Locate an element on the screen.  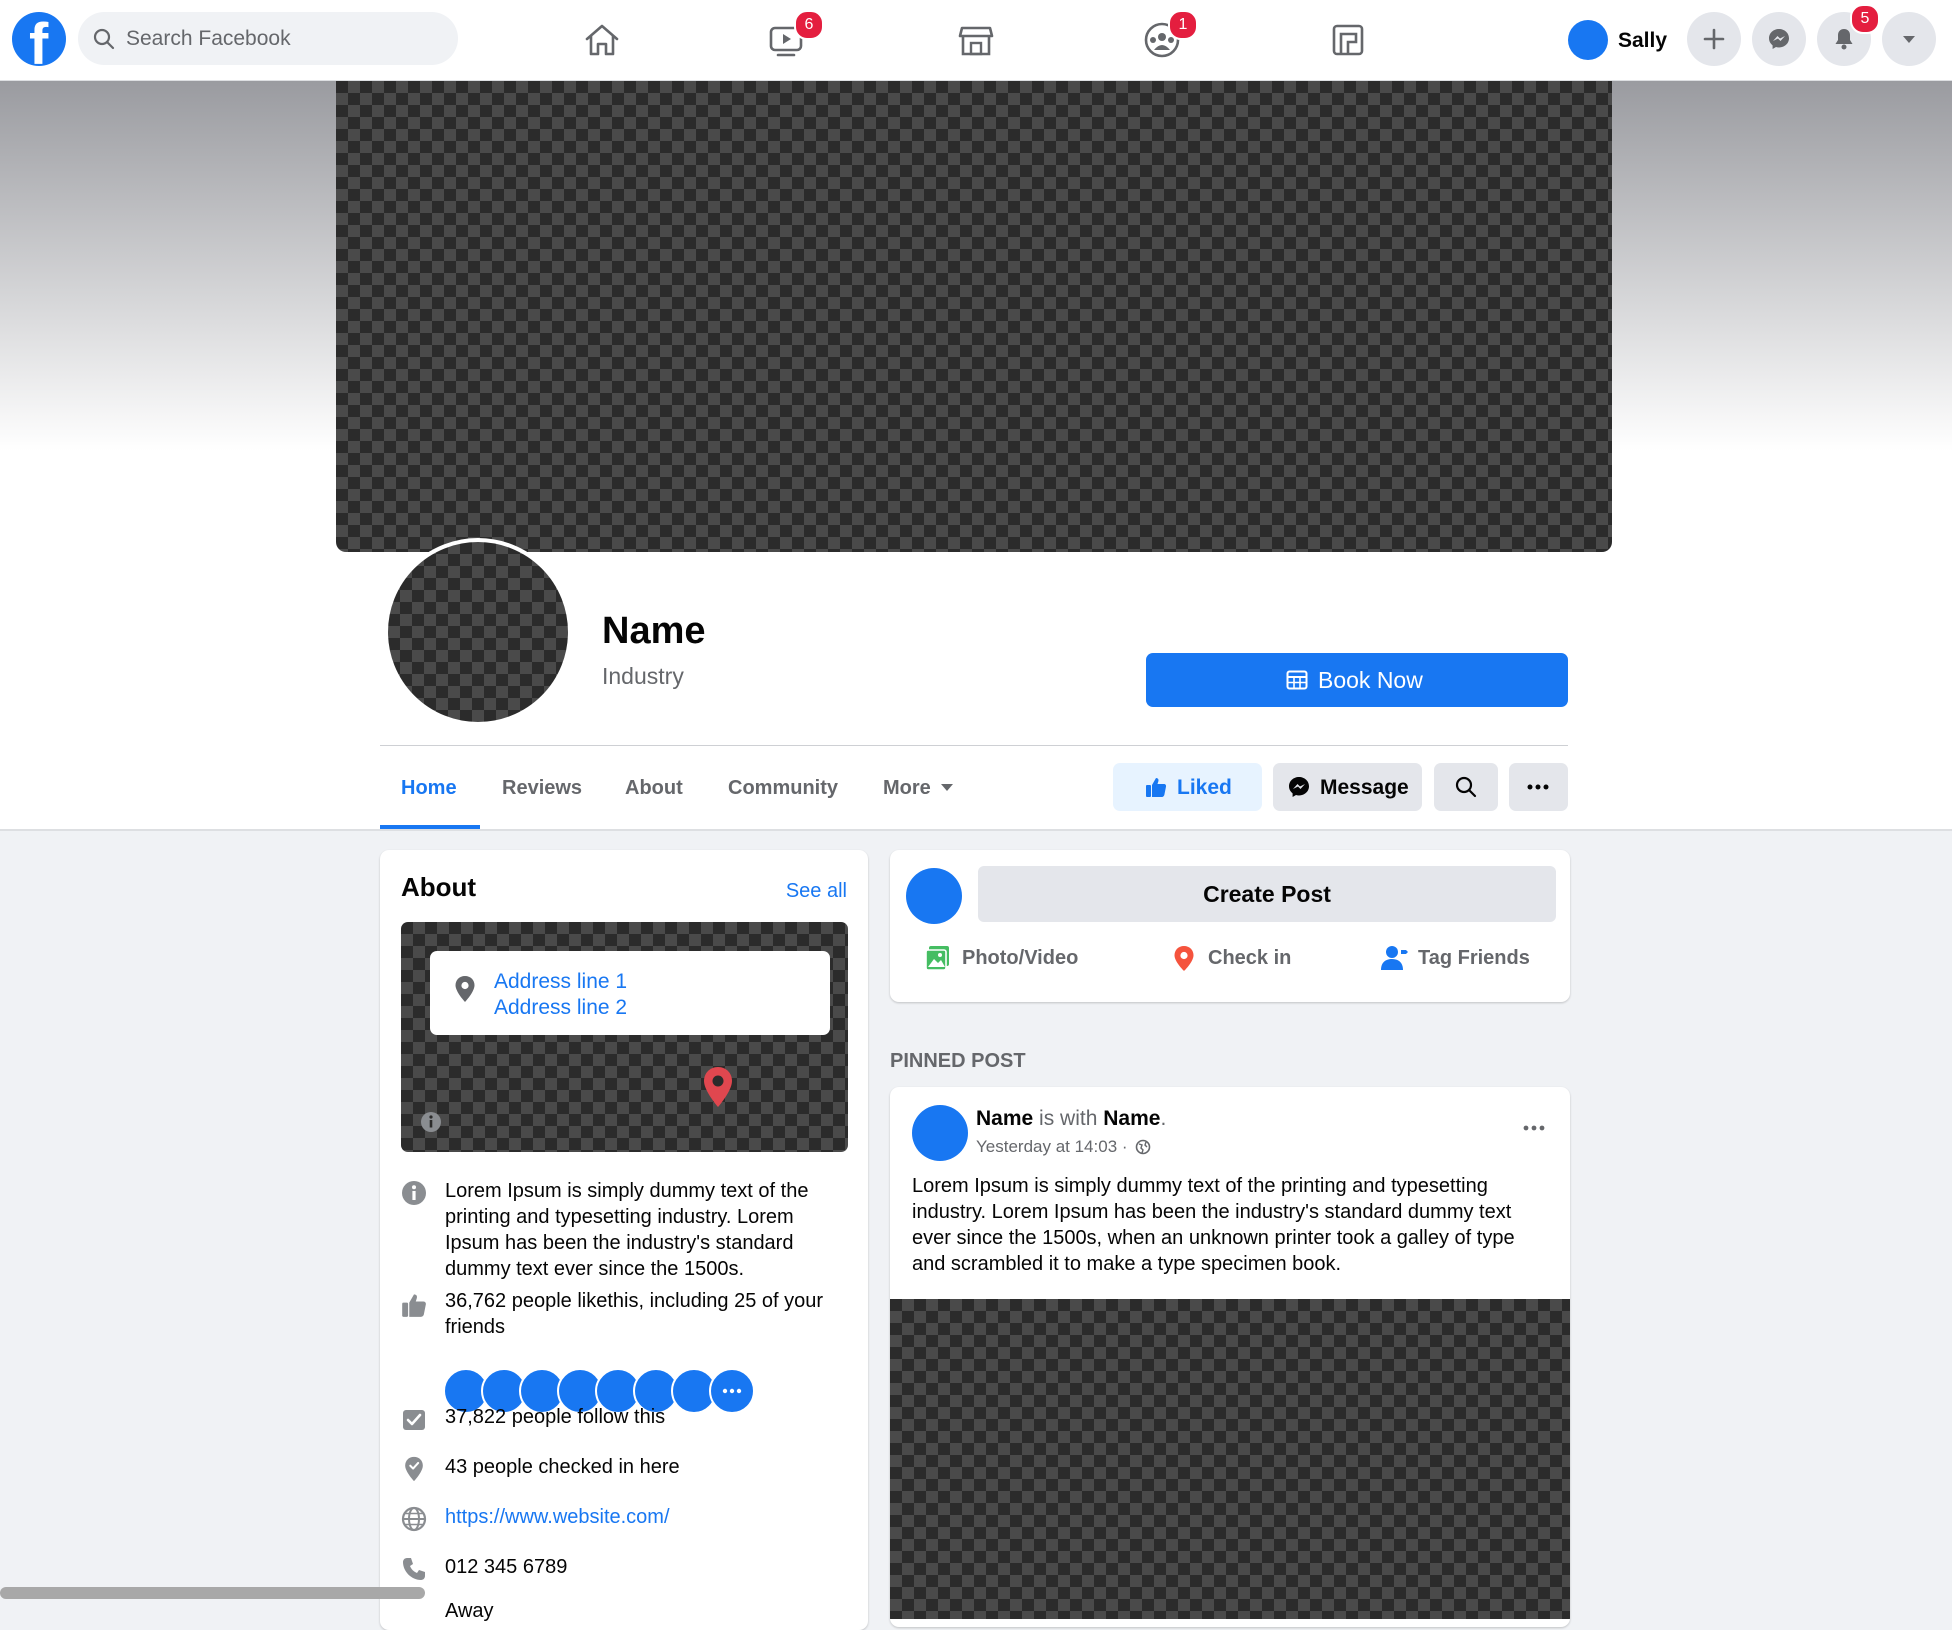
gaming-icon is located at coordinates (1348, 40).